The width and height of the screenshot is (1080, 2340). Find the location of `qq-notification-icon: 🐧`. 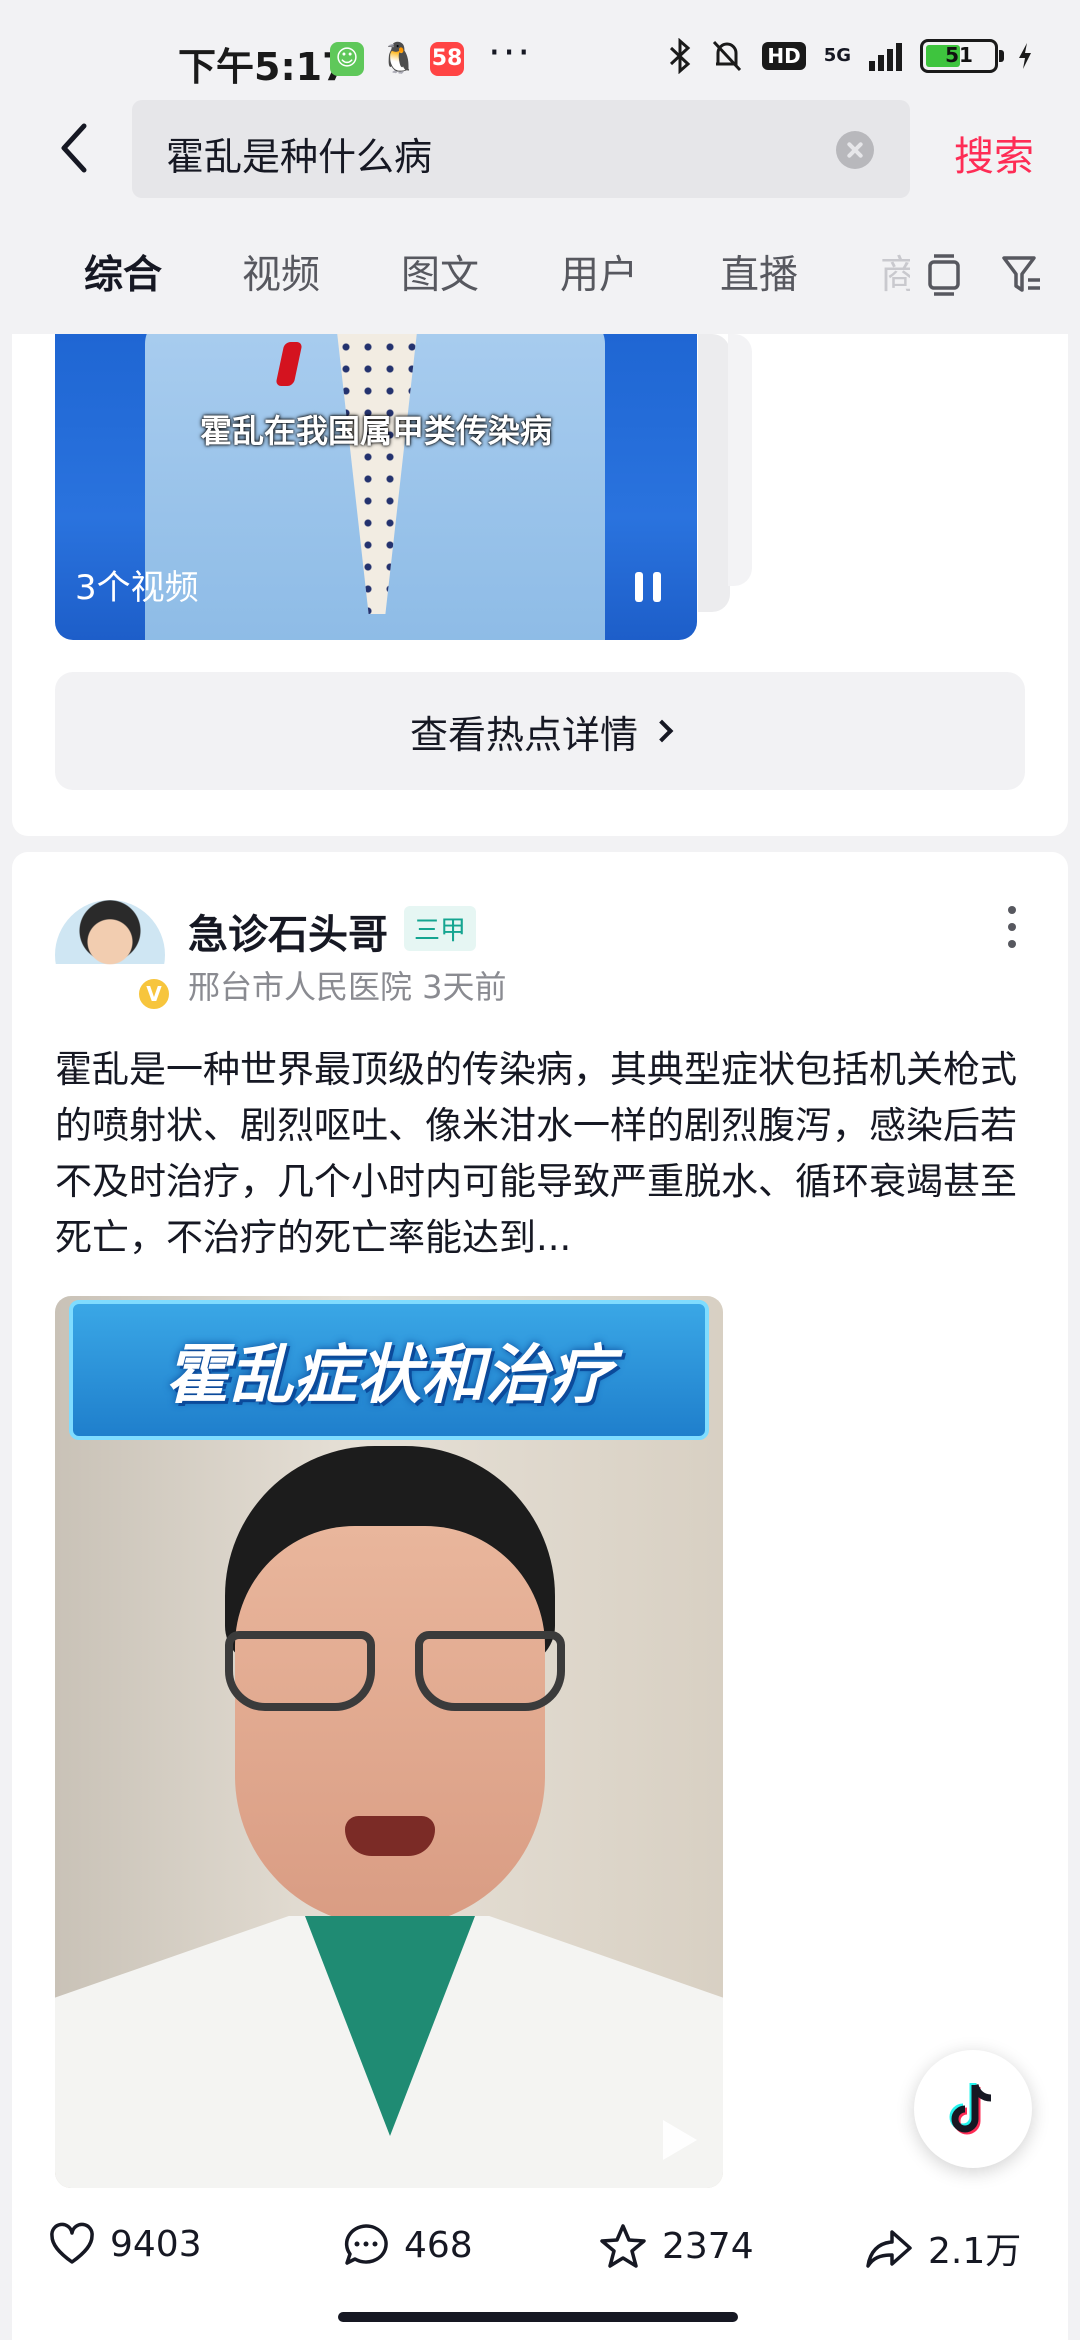

qq-notification-icon: 🐧 is located at coordinates (399, 58).